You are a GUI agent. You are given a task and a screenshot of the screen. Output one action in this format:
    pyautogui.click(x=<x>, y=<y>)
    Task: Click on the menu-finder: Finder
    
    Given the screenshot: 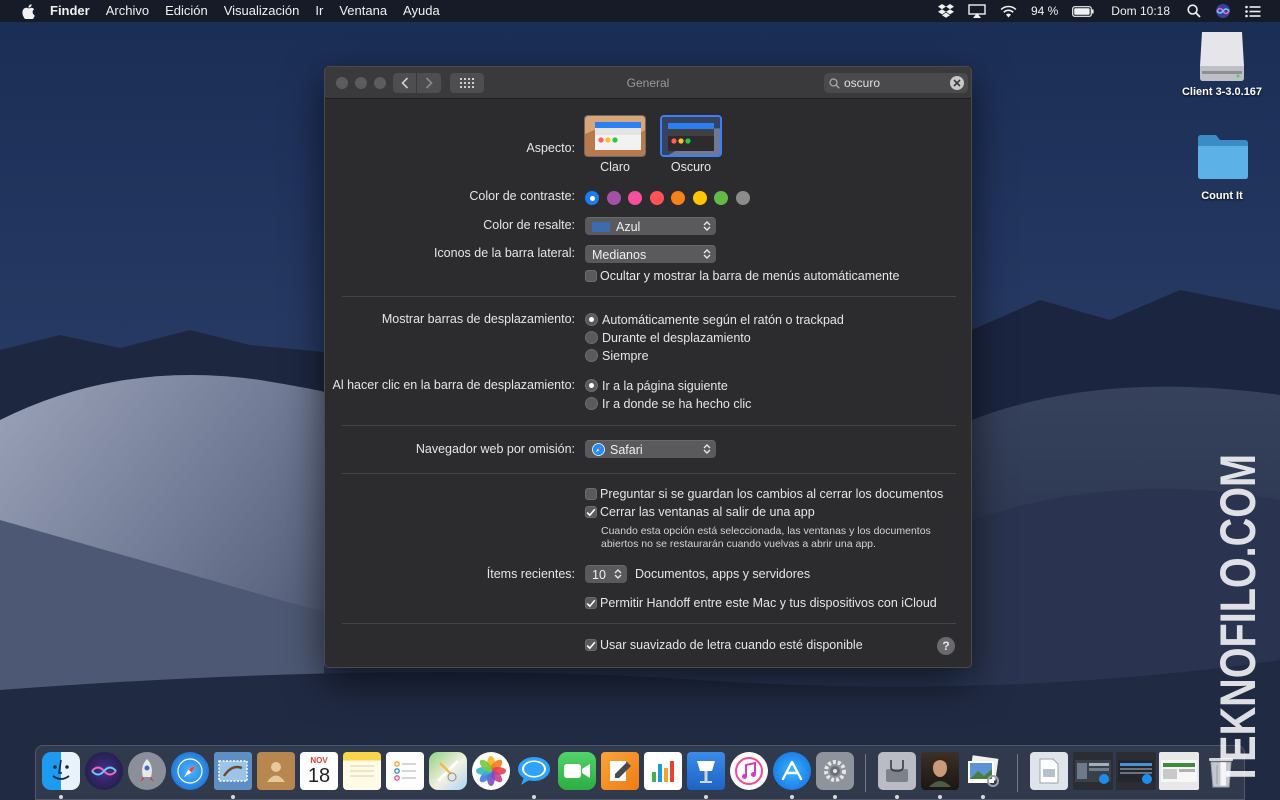 What is the action you would take?
    pyautogui.click(x=70, y=11)
    